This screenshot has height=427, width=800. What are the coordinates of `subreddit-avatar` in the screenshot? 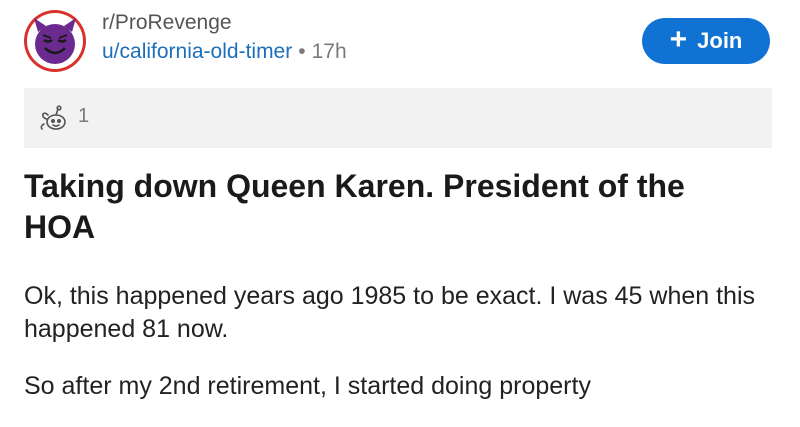 It's located at (55, 41).